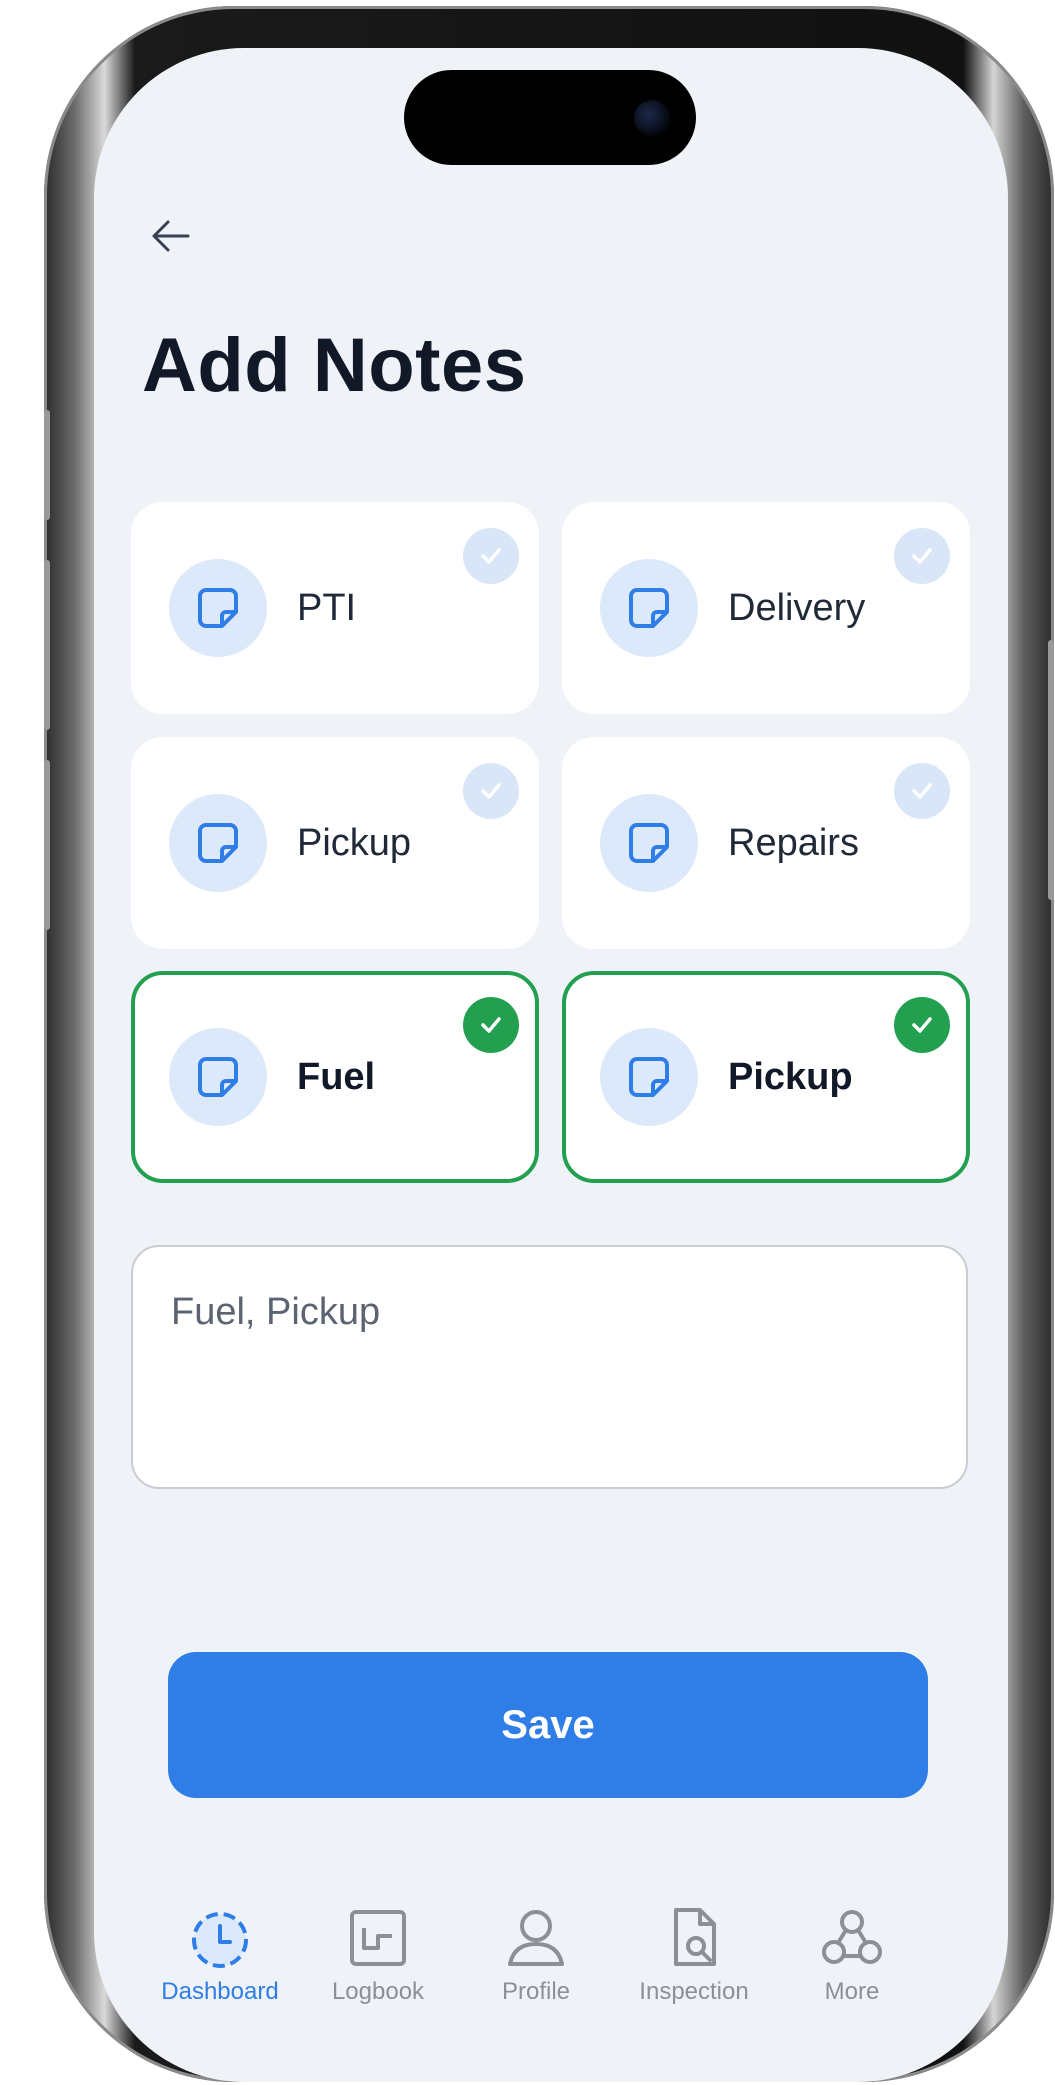 The image size is (1055, 2085). What do you see at coordinates (220, 1991) in the screenshot?
I see `tab-label: Dashboard` at bounding box center [220, 1991].